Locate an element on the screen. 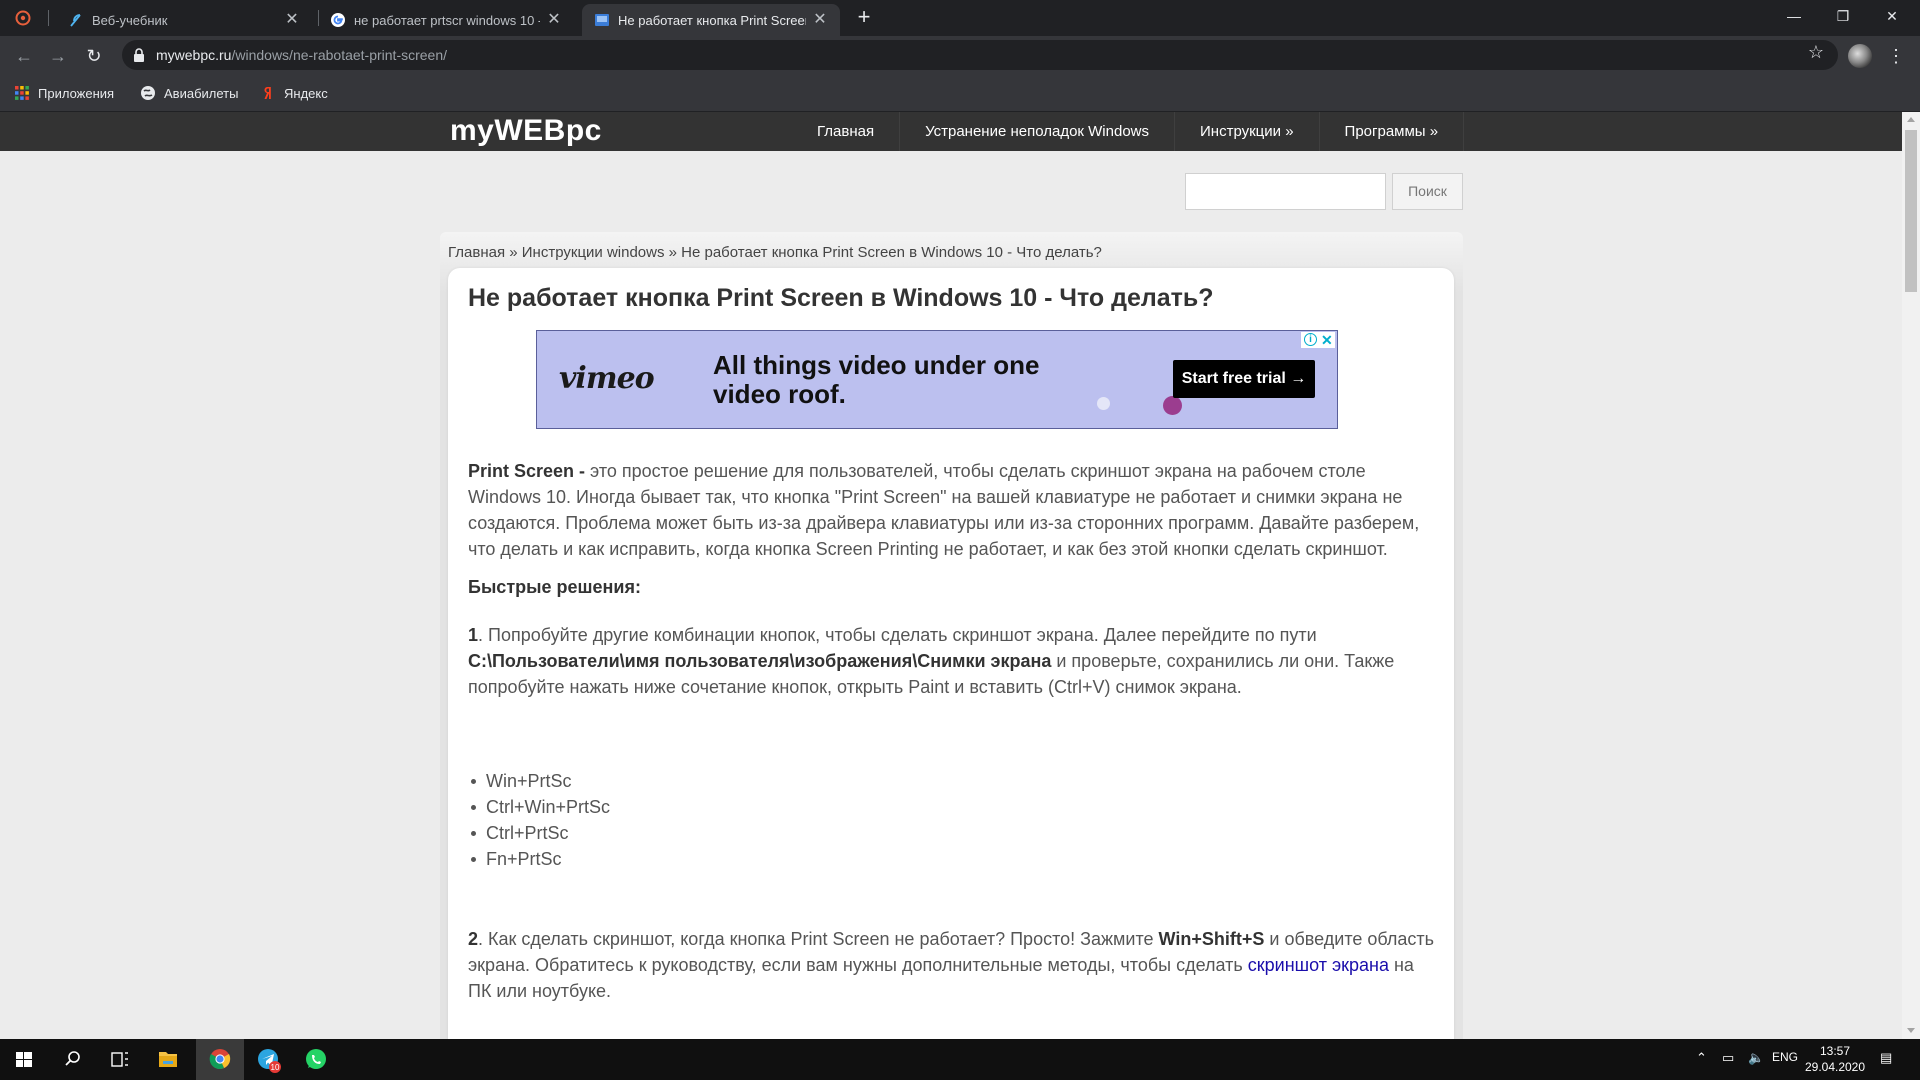 Image resolution: width=1920 pixels, height=1080 pixels. tab-title: Не работает кнопка Print Screen is located at coordinates (712, 20).